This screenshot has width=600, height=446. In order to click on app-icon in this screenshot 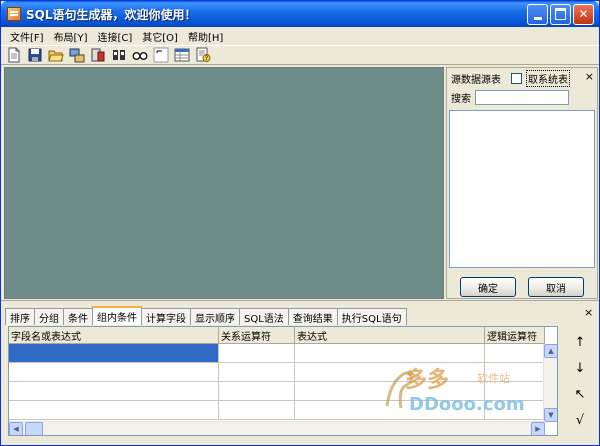, I will do `click(14, 14)`.